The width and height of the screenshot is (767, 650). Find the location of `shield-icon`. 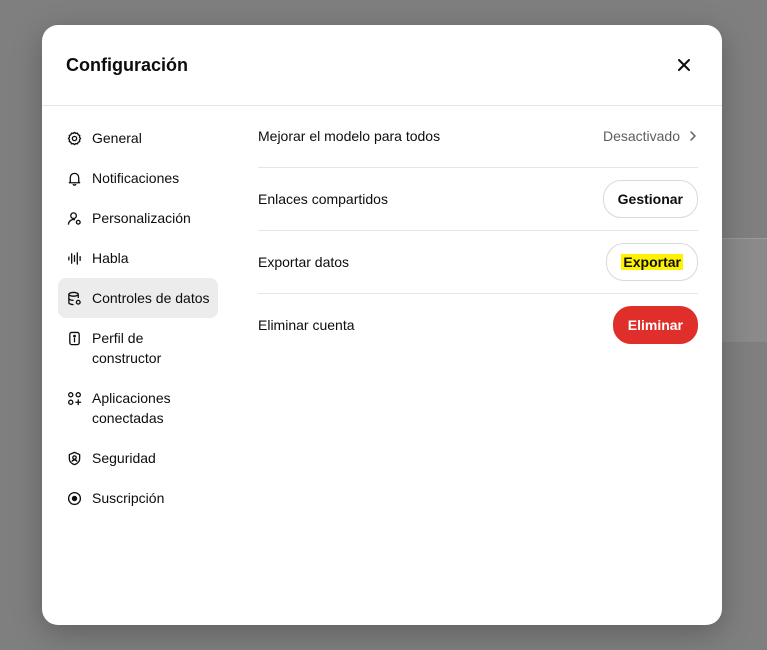

shield-icon is located at coordinates (74, 458).